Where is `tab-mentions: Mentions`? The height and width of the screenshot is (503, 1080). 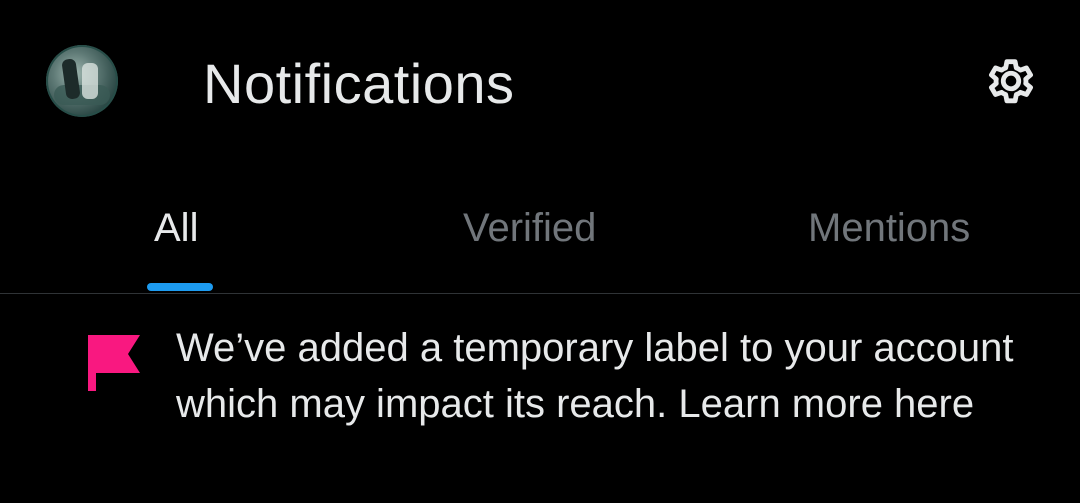
tab-mentions: Mentions is located at coordinates (889, 228).